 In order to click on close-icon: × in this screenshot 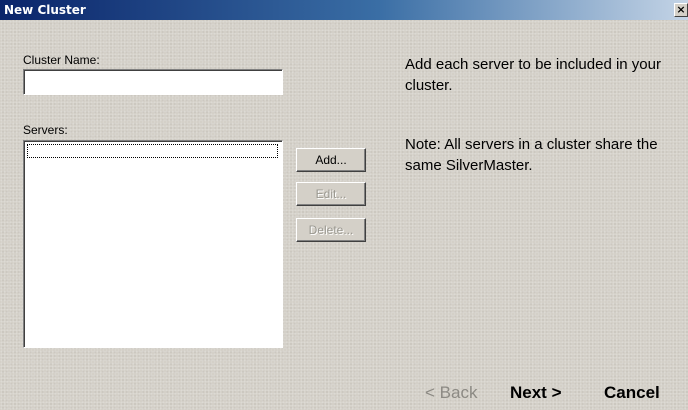, I will do `click(681, 9)`.